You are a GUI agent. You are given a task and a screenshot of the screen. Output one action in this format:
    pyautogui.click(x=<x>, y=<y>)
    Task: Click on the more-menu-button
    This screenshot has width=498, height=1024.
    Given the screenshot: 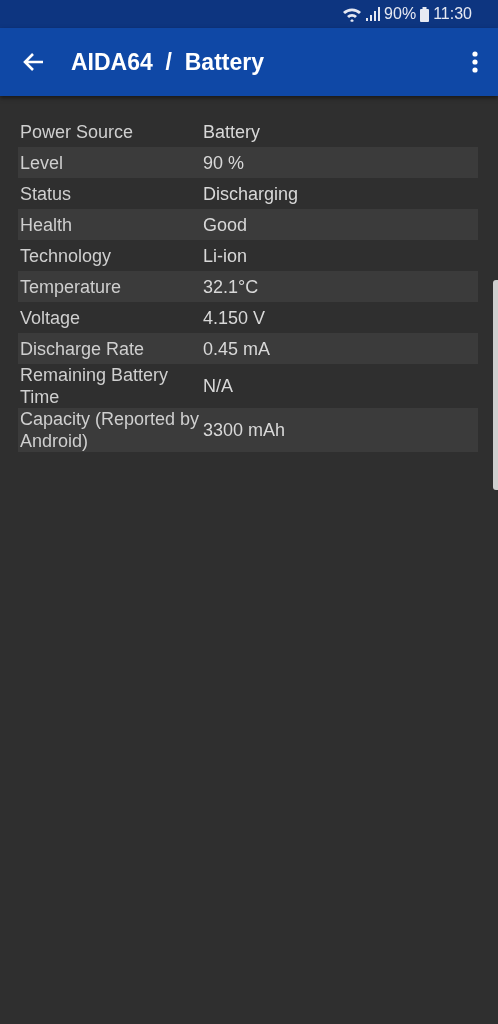 What is the action you would take?
    pyautogui.click(x=475, y=62)
    